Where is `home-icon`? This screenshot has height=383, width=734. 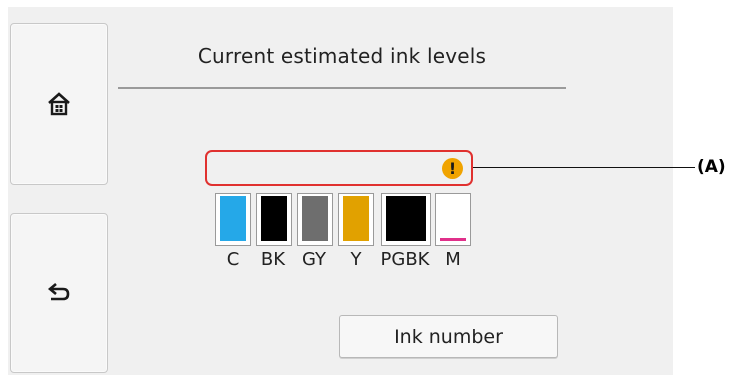 home-icon is located at coordinates (59, 104).